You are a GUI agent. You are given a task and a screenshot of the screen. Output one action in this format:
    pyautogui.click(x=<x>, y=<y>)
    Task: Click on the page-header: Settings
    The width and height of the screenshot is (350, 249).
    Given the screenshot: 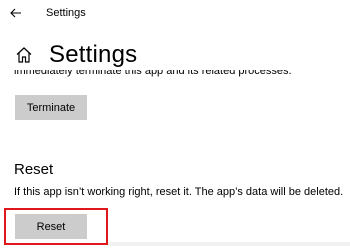 What is the action you would take?
    pyautogui.click(x=75, y=55)
    